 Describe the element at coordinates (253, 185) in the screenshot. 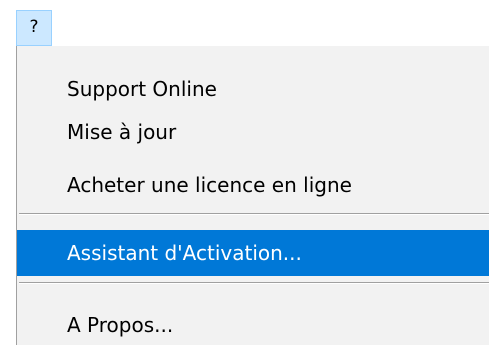

I see `menu-item-buy-license-online: Acheter une licence en ligne` at that location.